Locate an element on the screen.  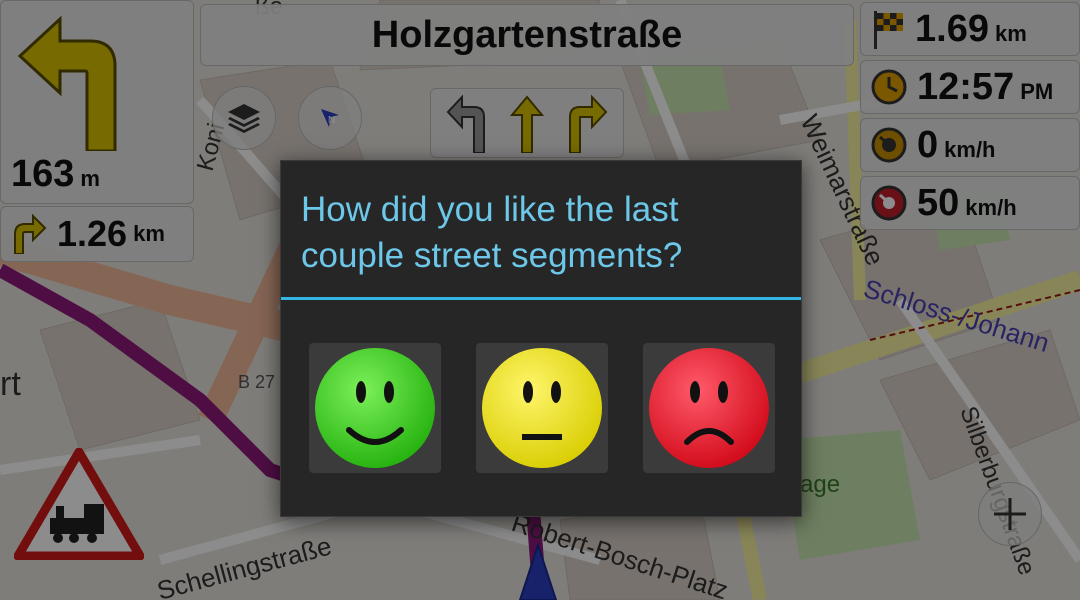
dialog-divider is located at coordinates (541, 298).